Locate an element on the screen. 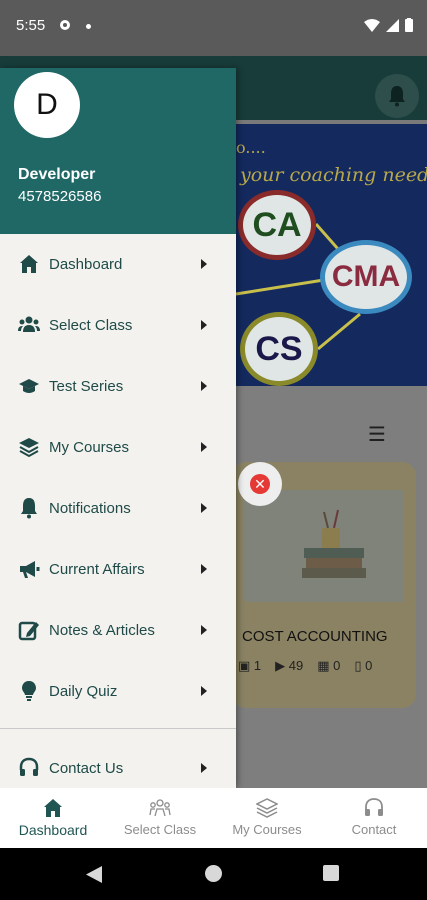 This screenshot has height=900, width=427. recent-apps-icon is located at coordinates (331, 873).